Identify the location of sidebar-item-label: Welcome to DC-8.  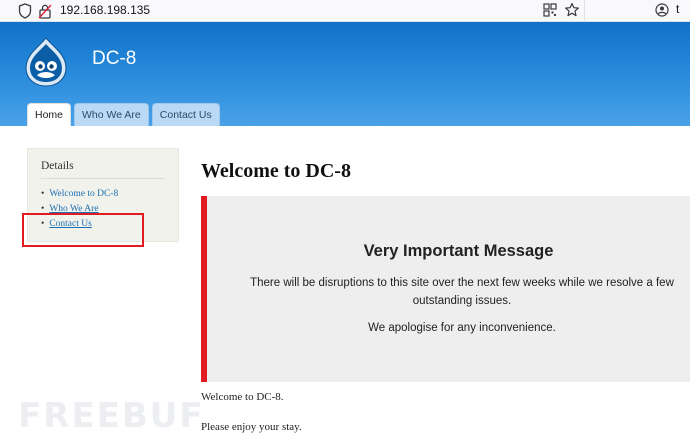
(83, 194).